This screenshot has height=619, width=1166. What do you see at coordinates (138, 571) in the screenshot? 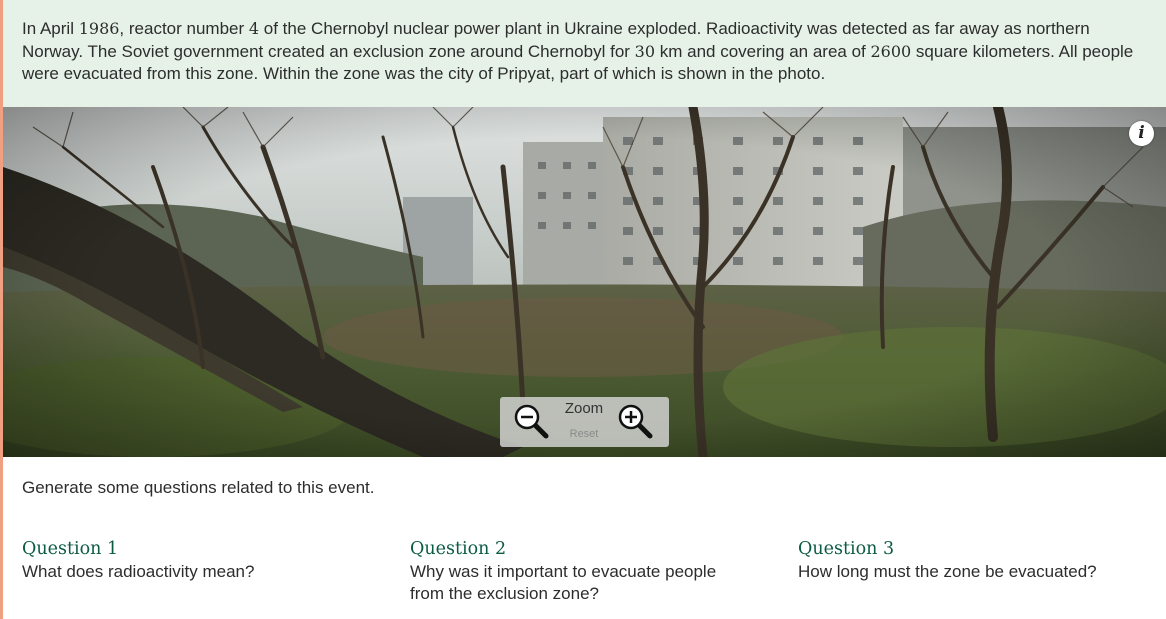
I see `question-text: What does radioactivity mean?` at bounding box center [138, 571].